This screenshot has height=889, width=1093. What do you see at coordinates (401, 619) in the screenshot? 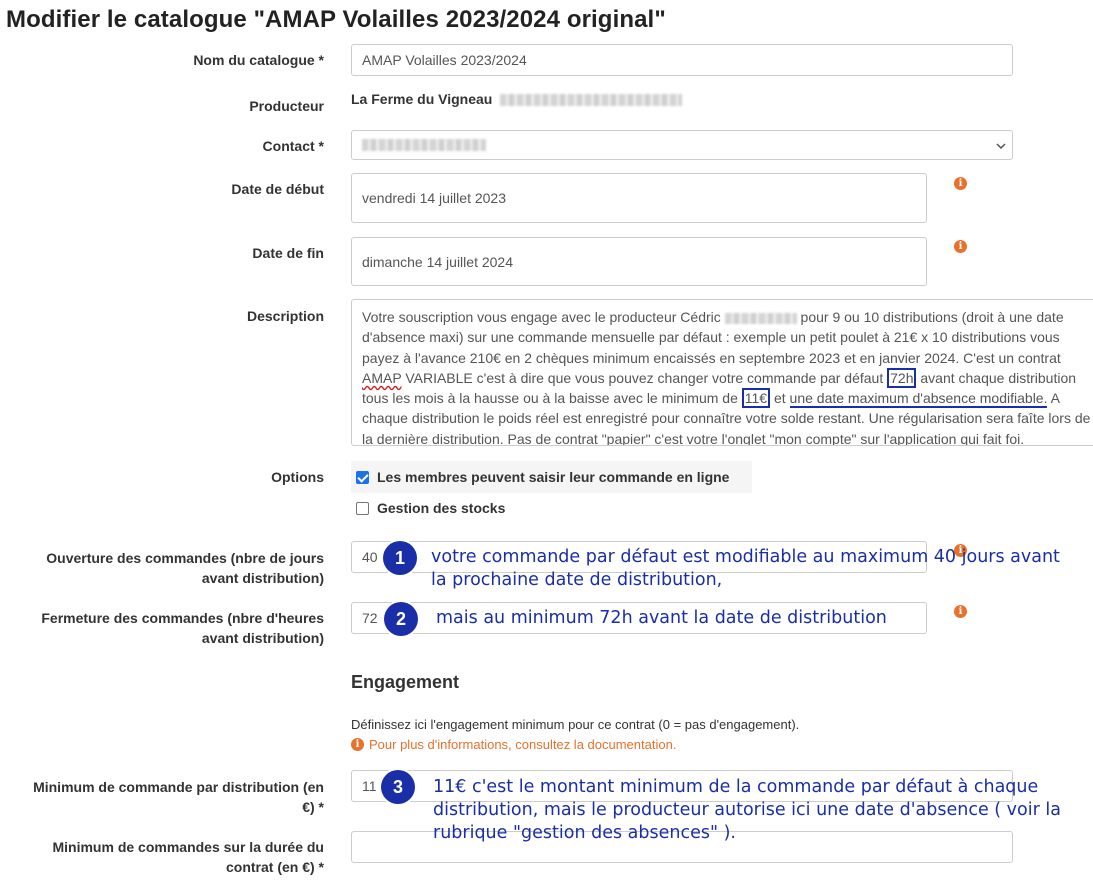
I see `annotation-badge-2: 2` at bounding box center [401, 619].